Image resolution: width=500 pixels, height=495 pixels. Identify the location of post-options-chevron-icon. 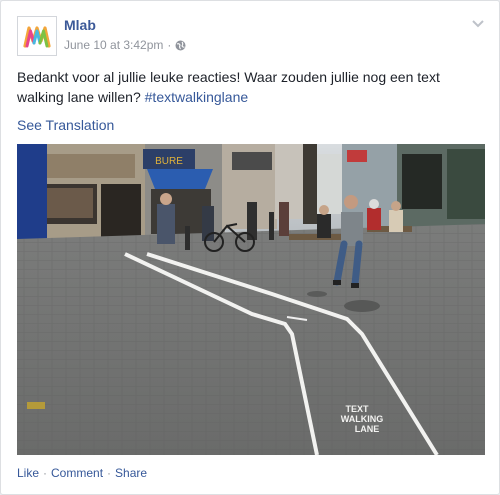
(478, 22).